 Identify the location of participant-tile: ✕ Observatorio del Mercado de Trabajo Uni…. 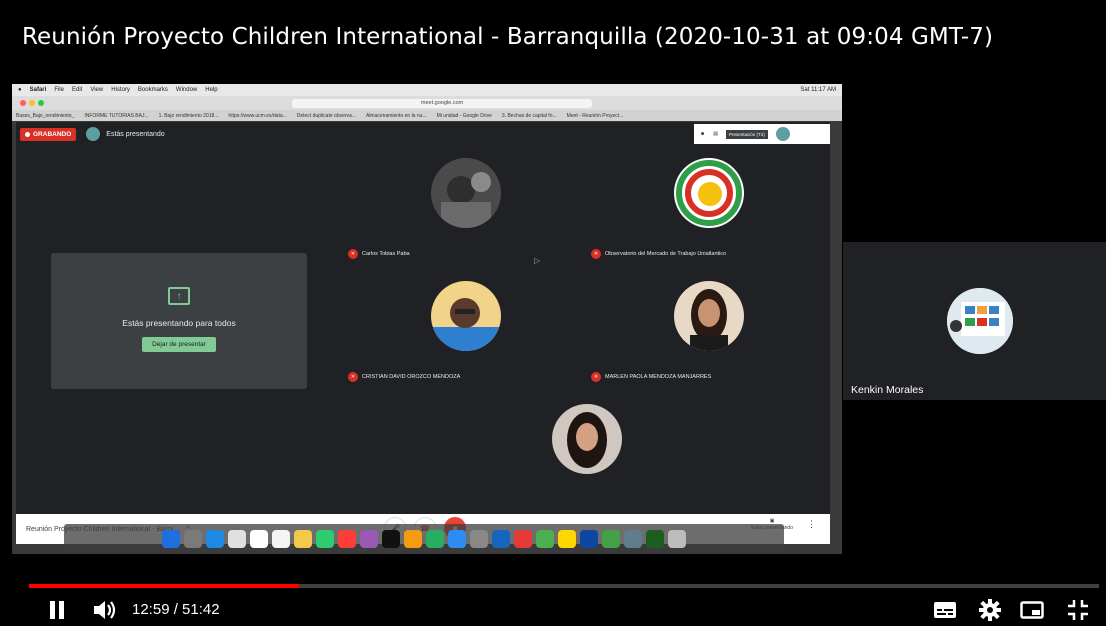
(708, 205).